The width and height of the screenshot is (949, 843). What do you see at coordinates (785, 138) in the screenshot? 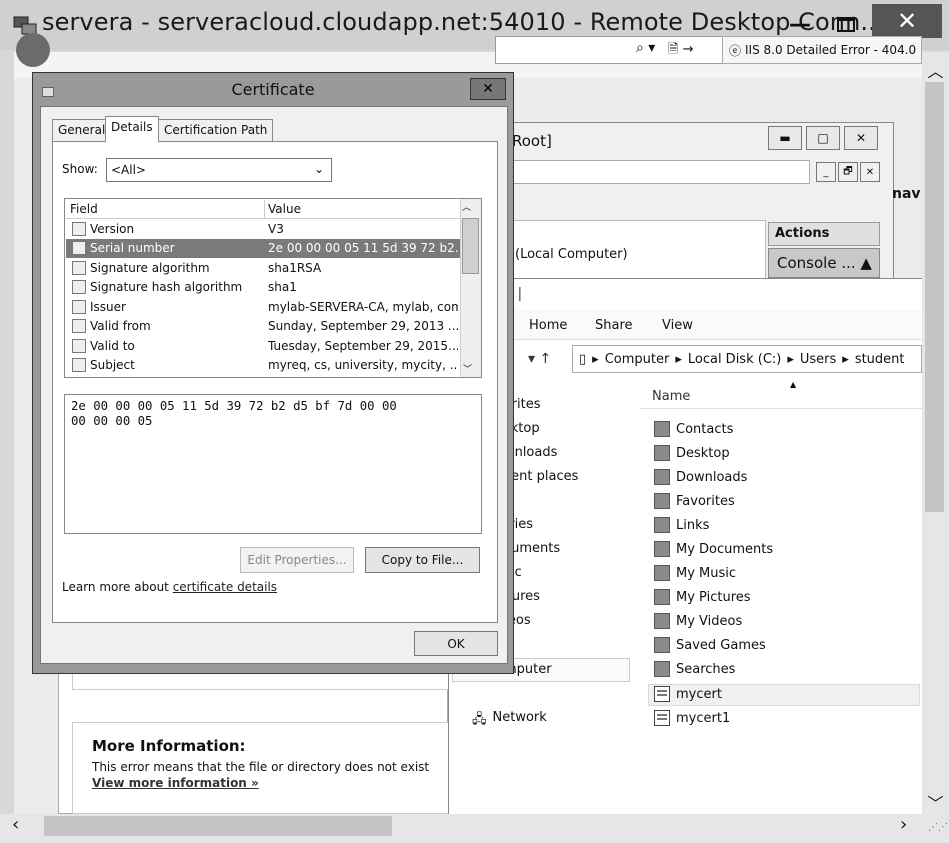
I see `mmc-minimize-button: ▬` at bounding box center [785, 138].